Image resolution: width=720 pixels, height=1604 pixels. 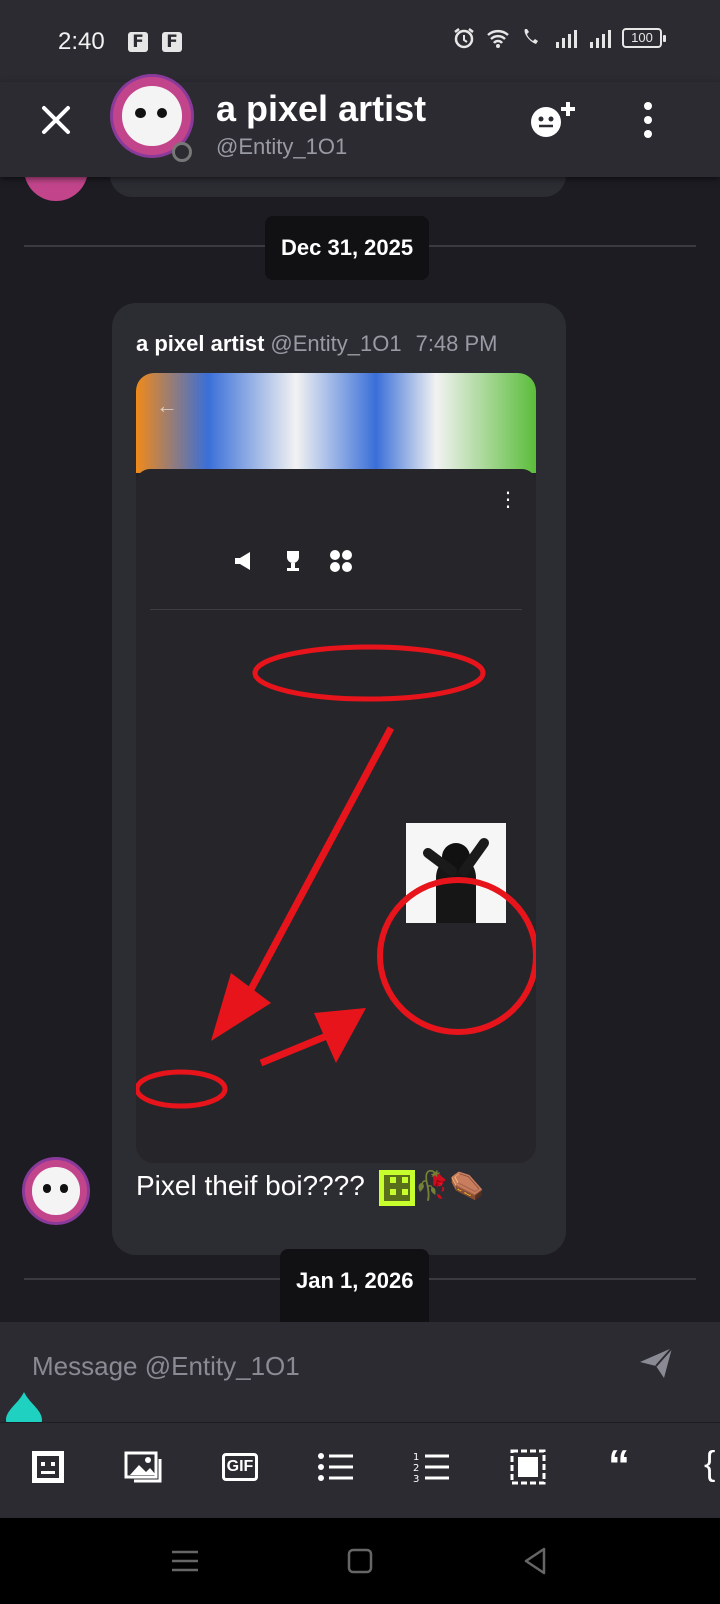 I want to click on caption-text: Pixel theif boi????, so click(x=254, y=1185).